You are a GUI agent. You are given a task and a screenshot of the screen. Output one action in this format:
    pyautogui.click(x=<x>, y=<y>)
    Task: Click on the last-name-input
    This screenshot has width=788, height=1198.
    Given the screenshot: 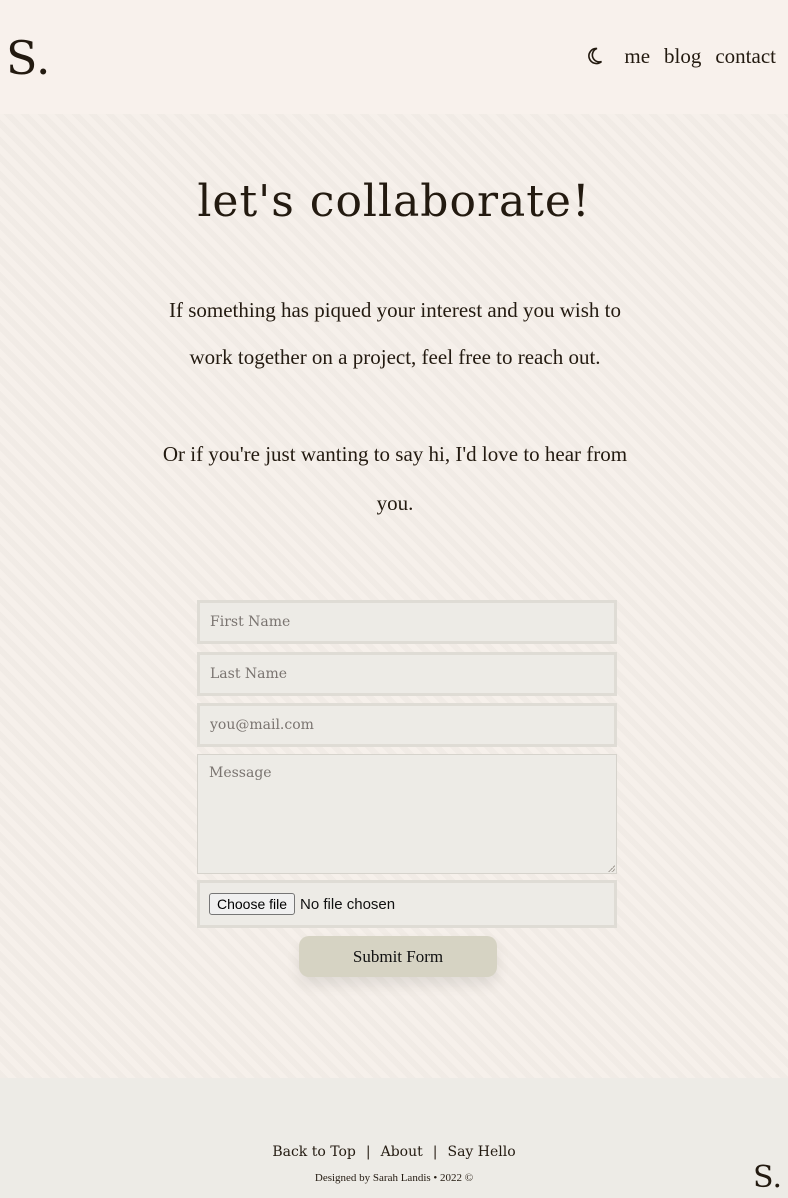 What is the action you would take?
    pyautogui.click(x=407, y=674)
    